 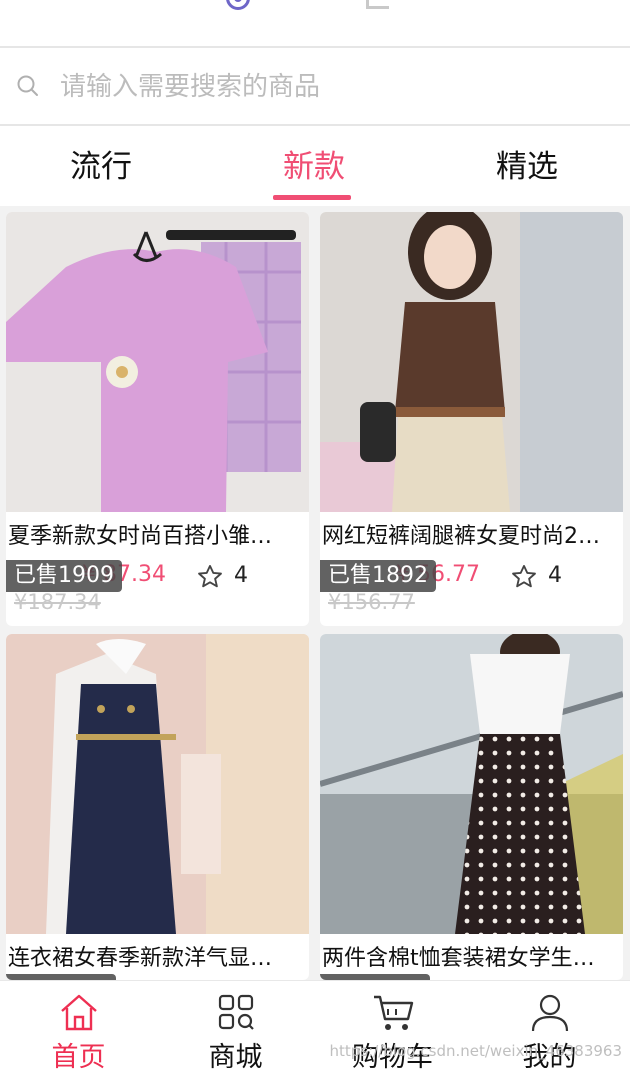 I want to click on tabbar-home: 首页, so click(x=78, y=1031).